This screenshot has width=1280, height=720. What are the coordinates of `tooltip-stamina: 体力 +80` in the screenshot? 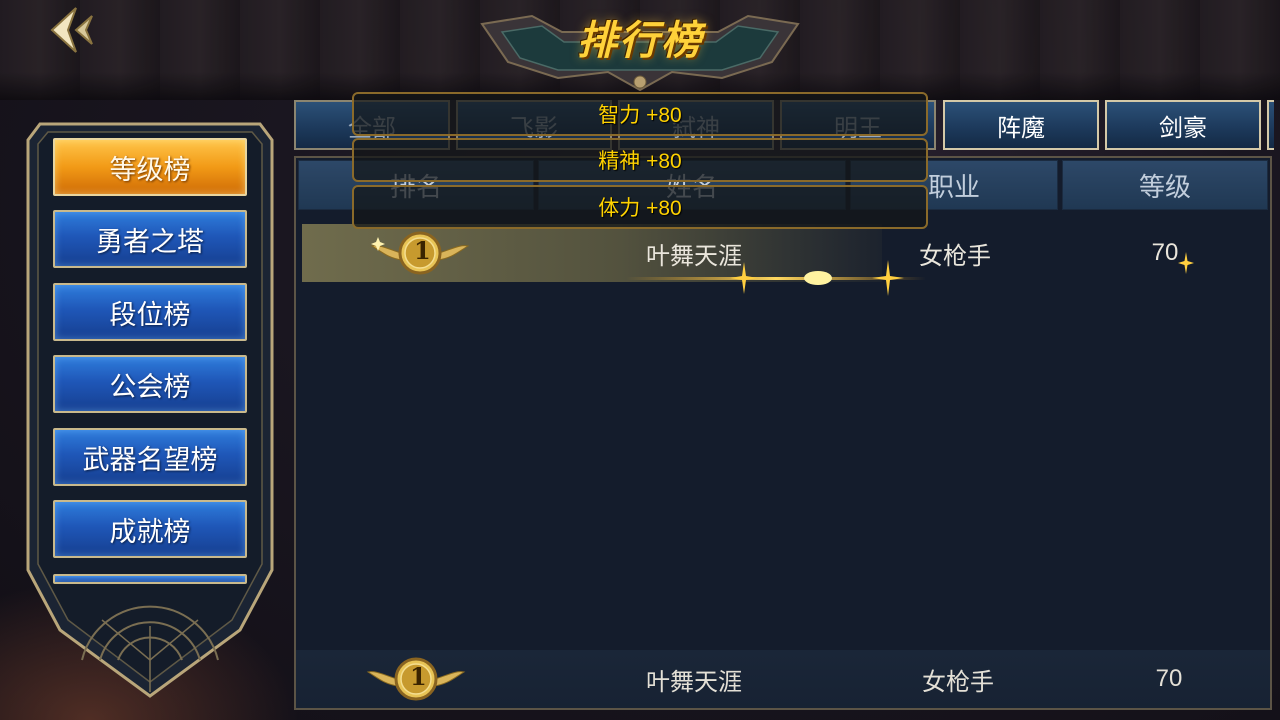 It's located at (640, 207).